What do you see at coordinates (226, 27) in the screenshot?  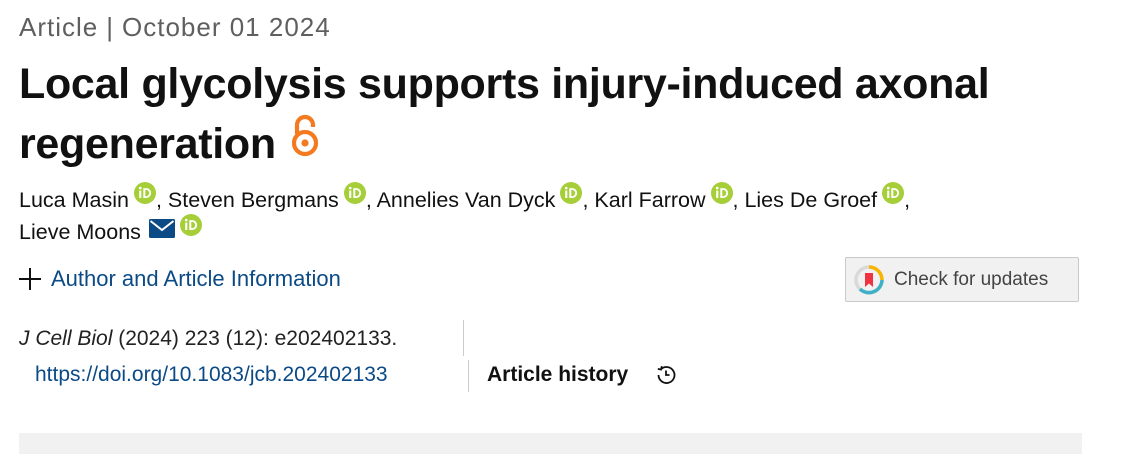 I see `publication-date: October 01 2024` at bounding box center [226, 27].